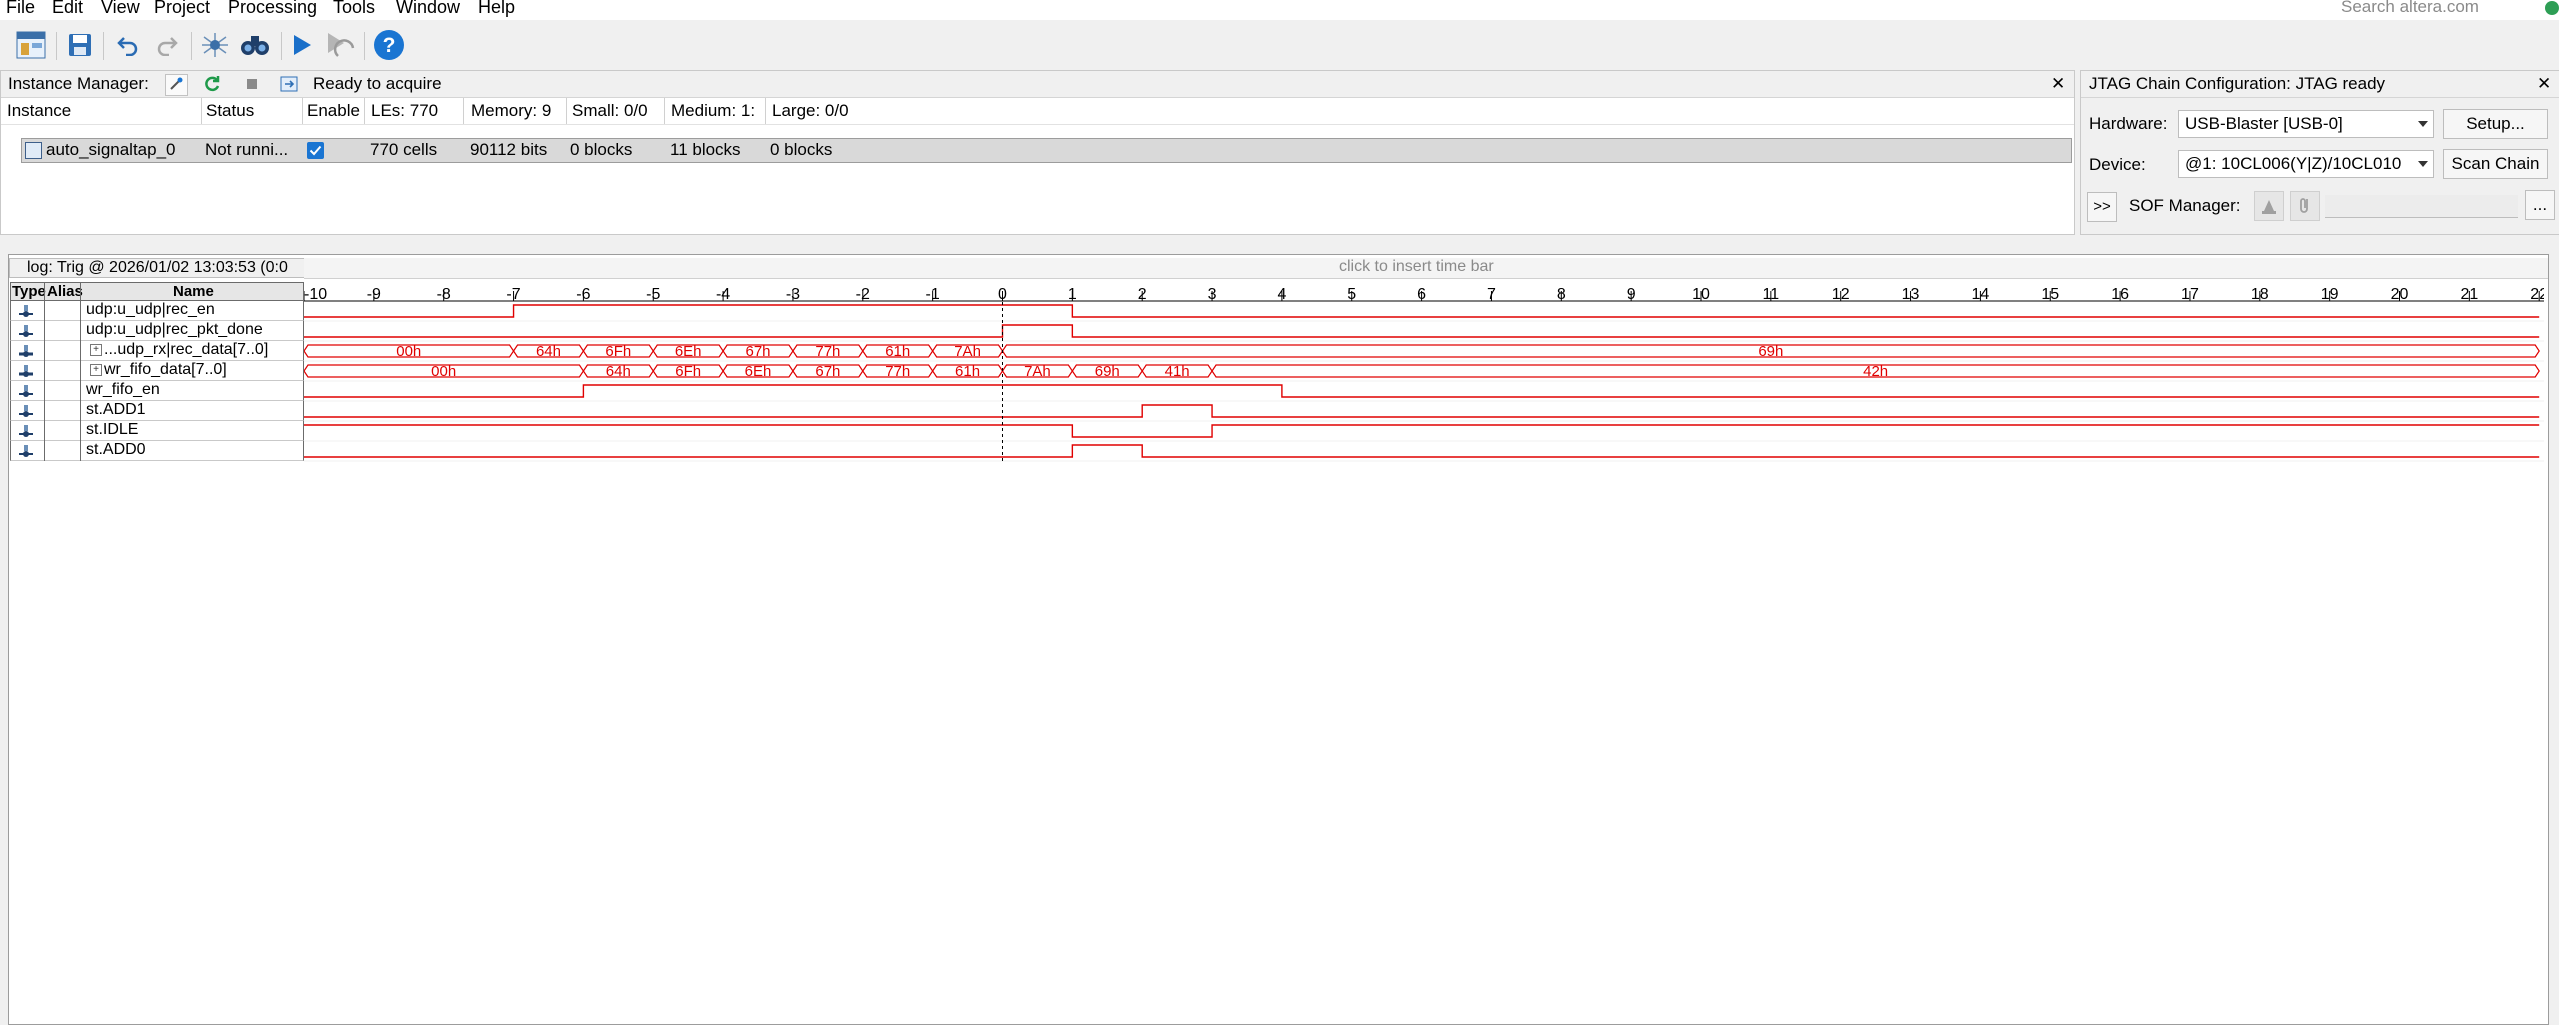  Describe the element at coordinates (509, 149) in the screenshot. I see `instance-memory: 90112 bits` at that location.